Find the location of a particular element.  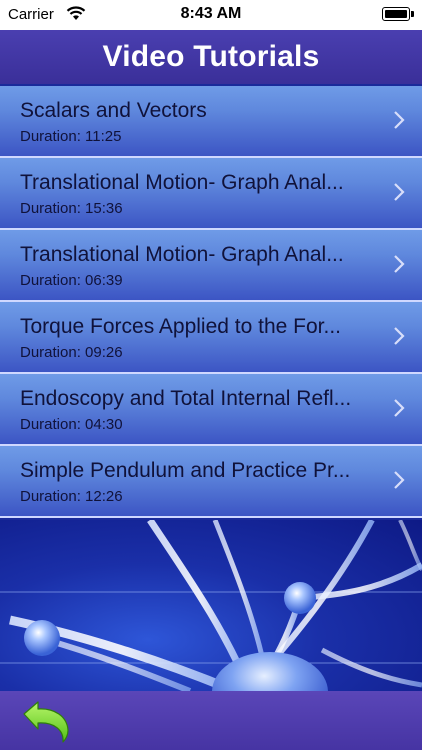

battery-icon is located at coordinates (398, 14).